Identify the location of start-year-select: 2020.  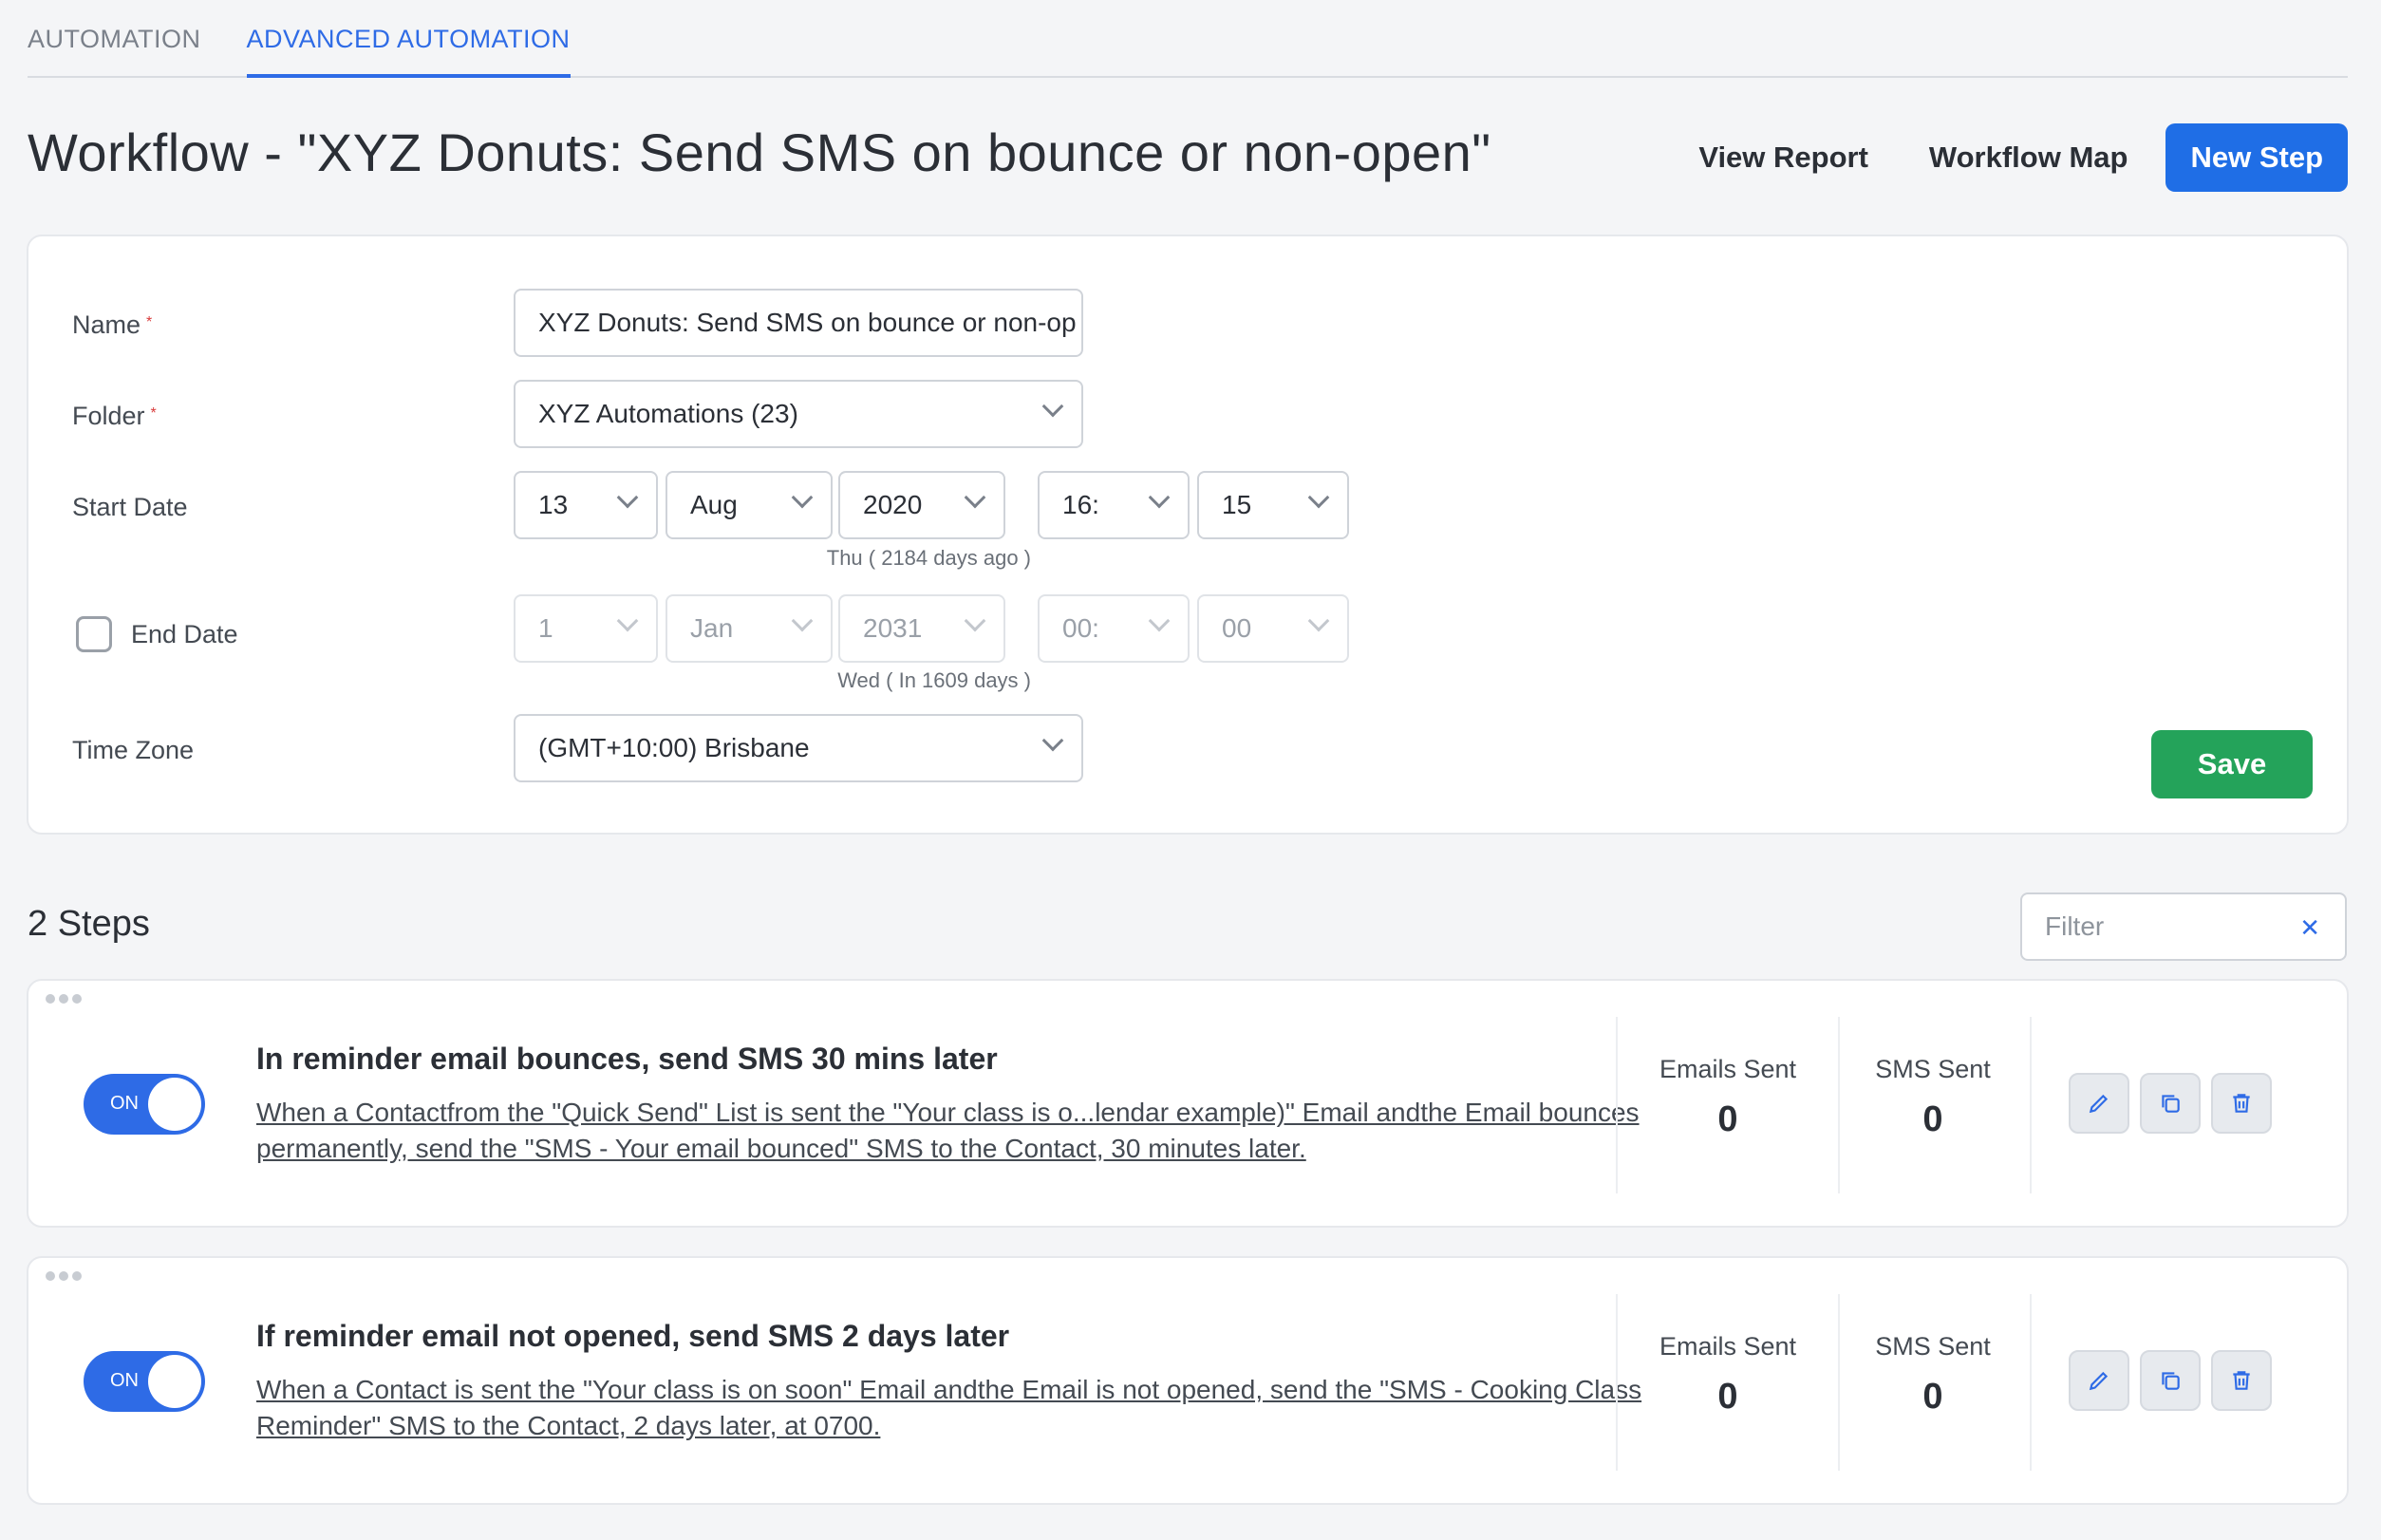
(922, 505).